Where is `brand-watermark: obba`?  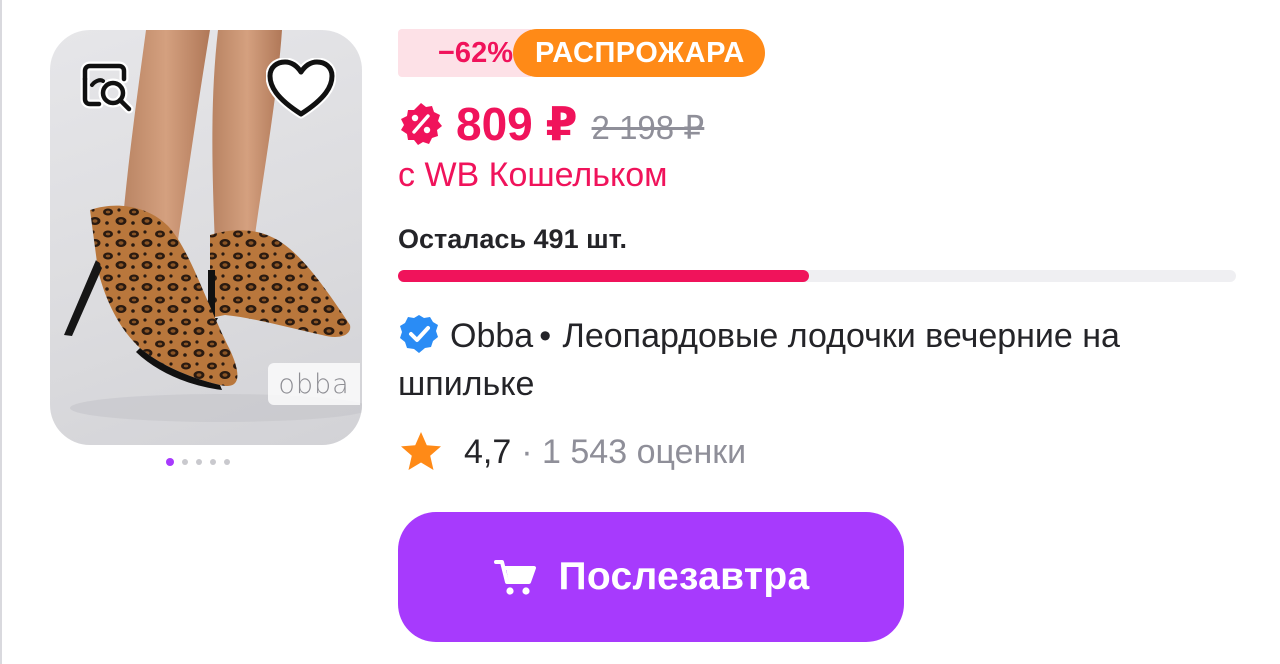
brand-watermark: obba is located at coordinates (314, 384).